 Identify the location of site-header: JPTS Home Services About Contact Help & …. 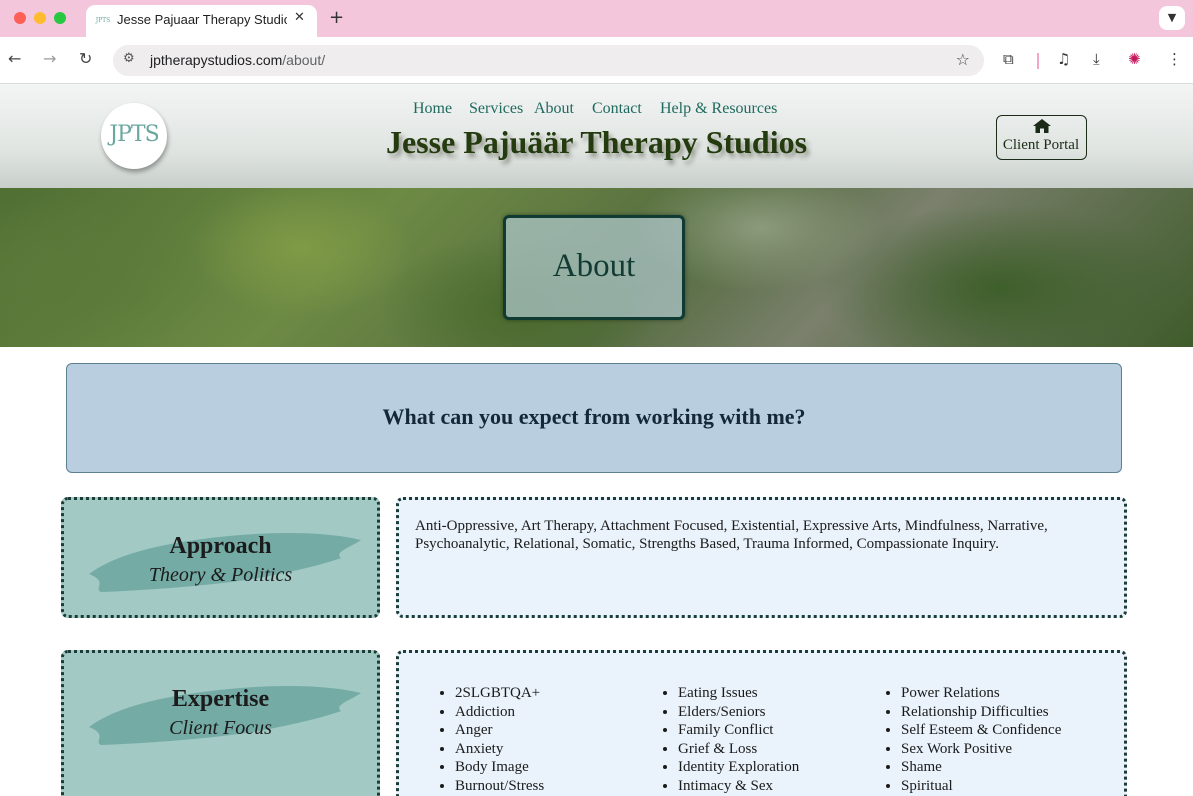
(596, 136).